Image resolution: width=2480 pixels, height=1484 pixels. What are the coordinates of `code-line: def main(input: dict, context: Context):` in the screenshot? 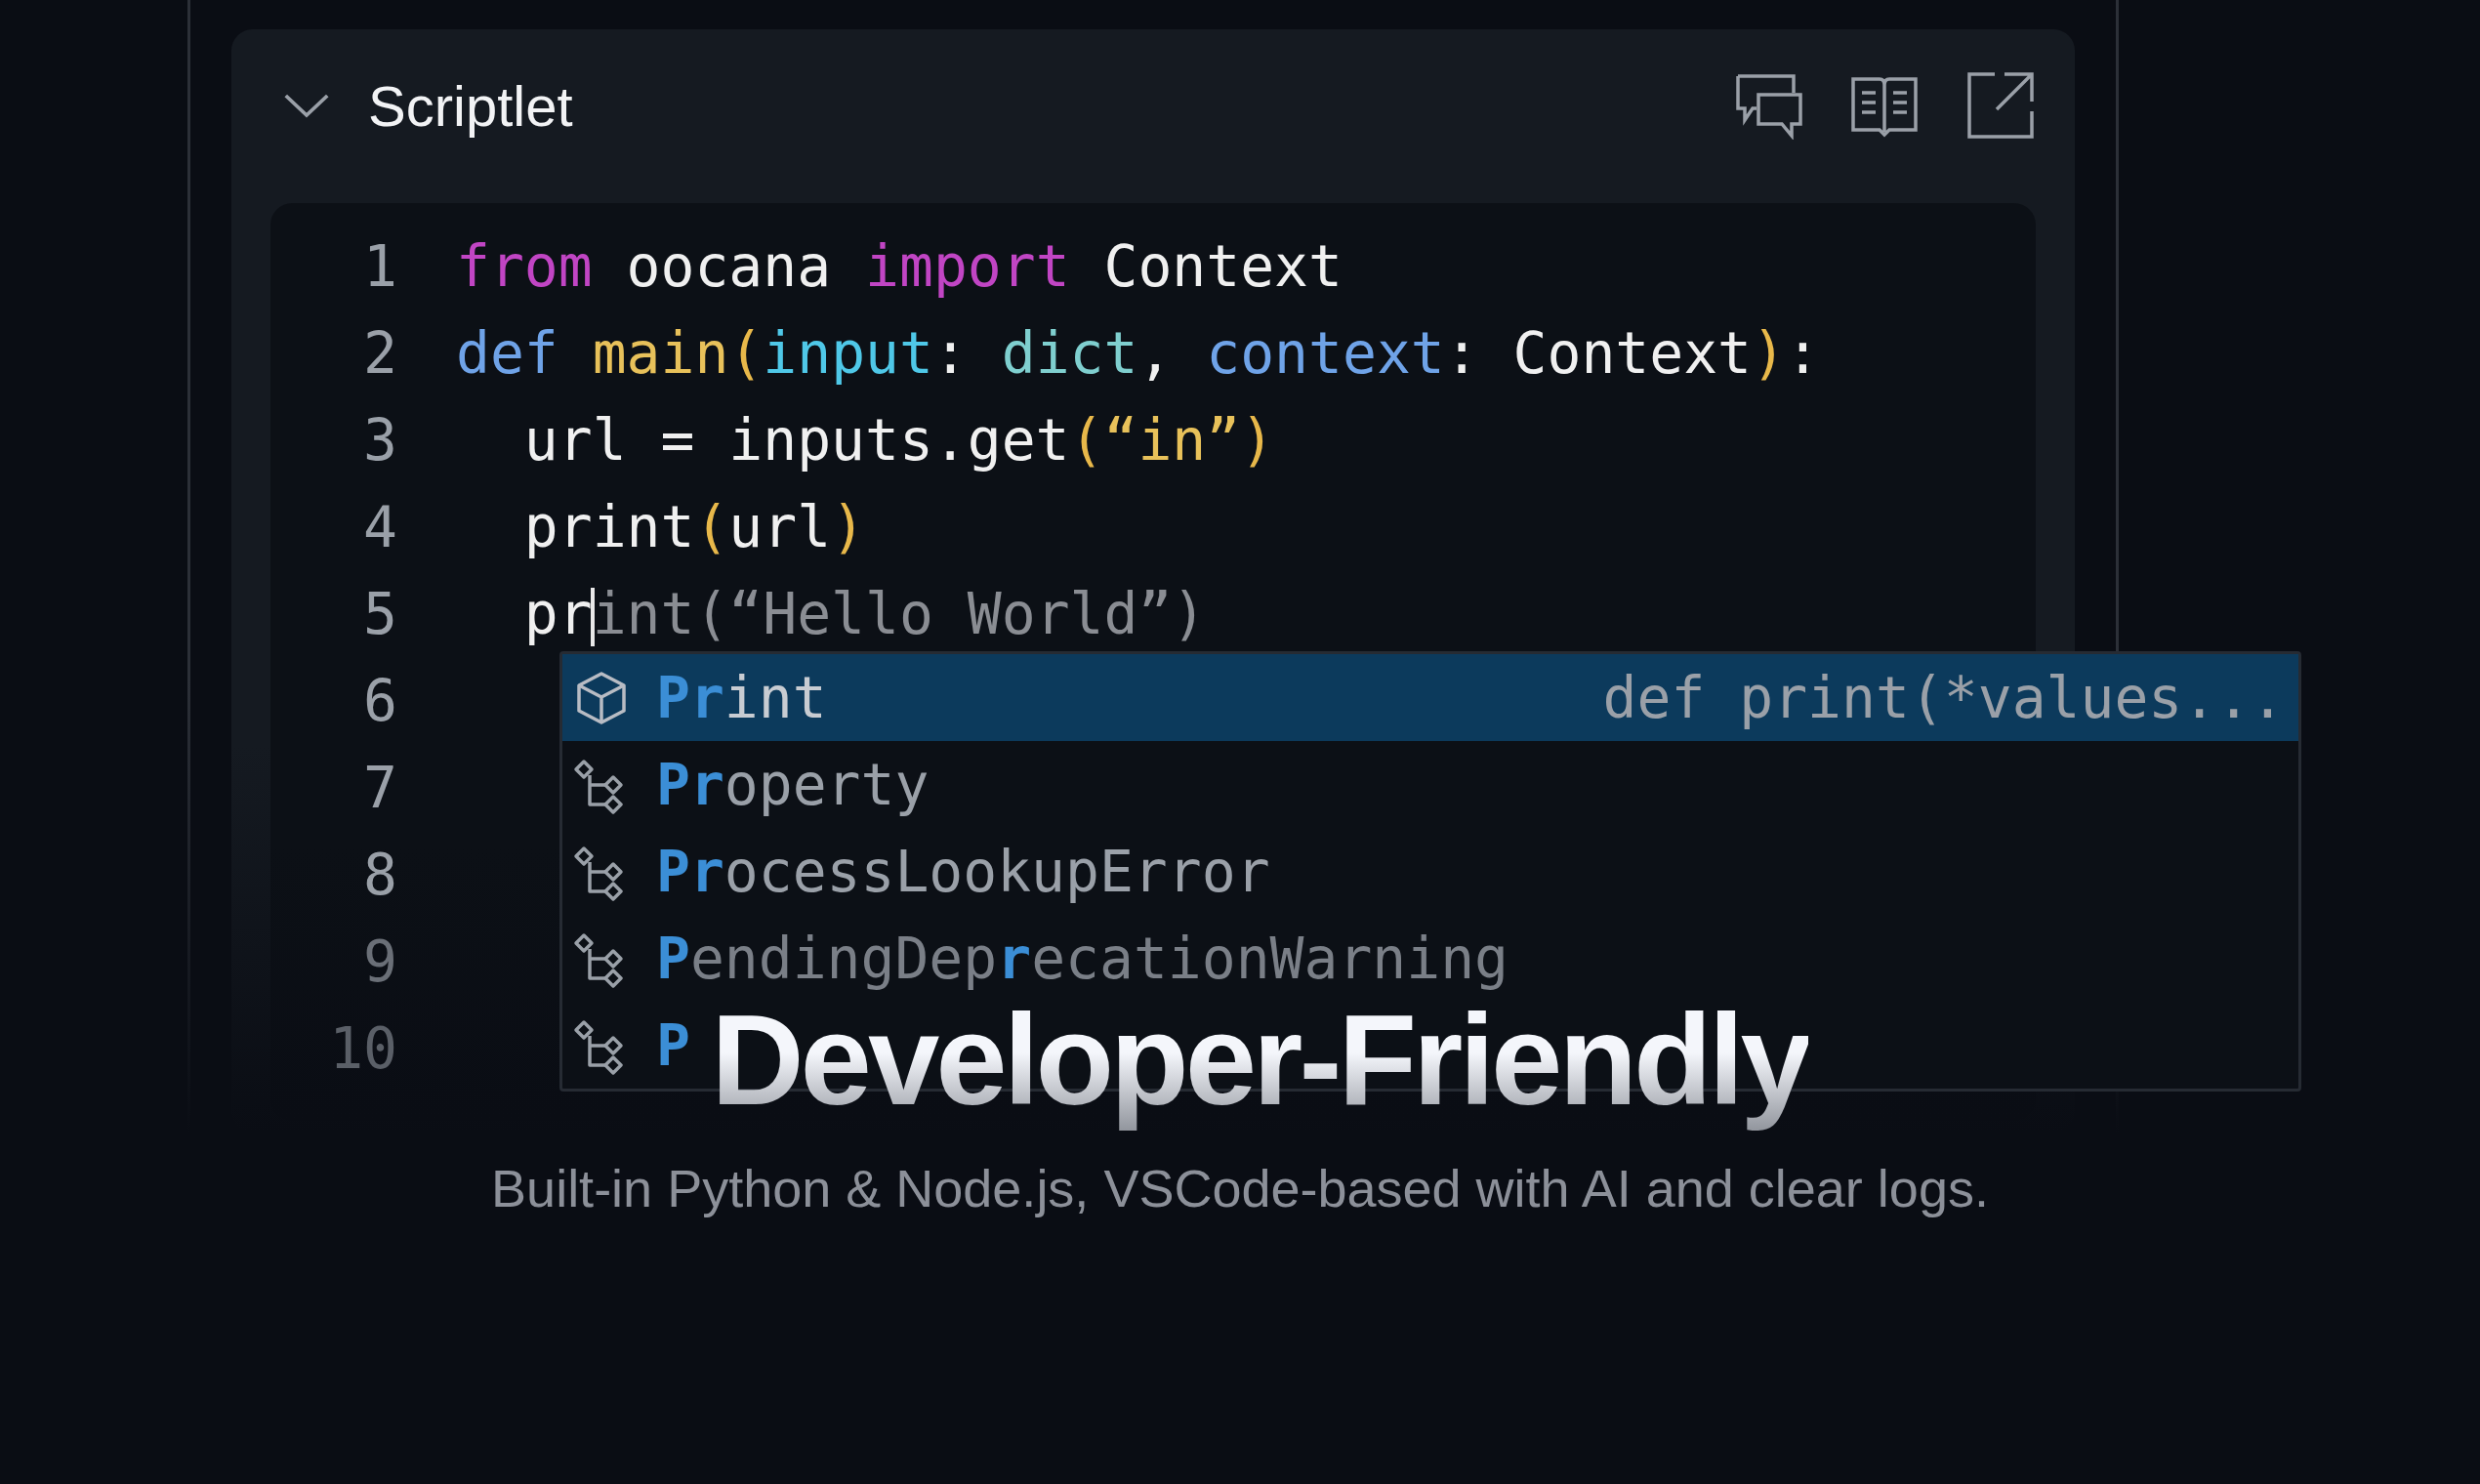 It's located at (1138, 353).